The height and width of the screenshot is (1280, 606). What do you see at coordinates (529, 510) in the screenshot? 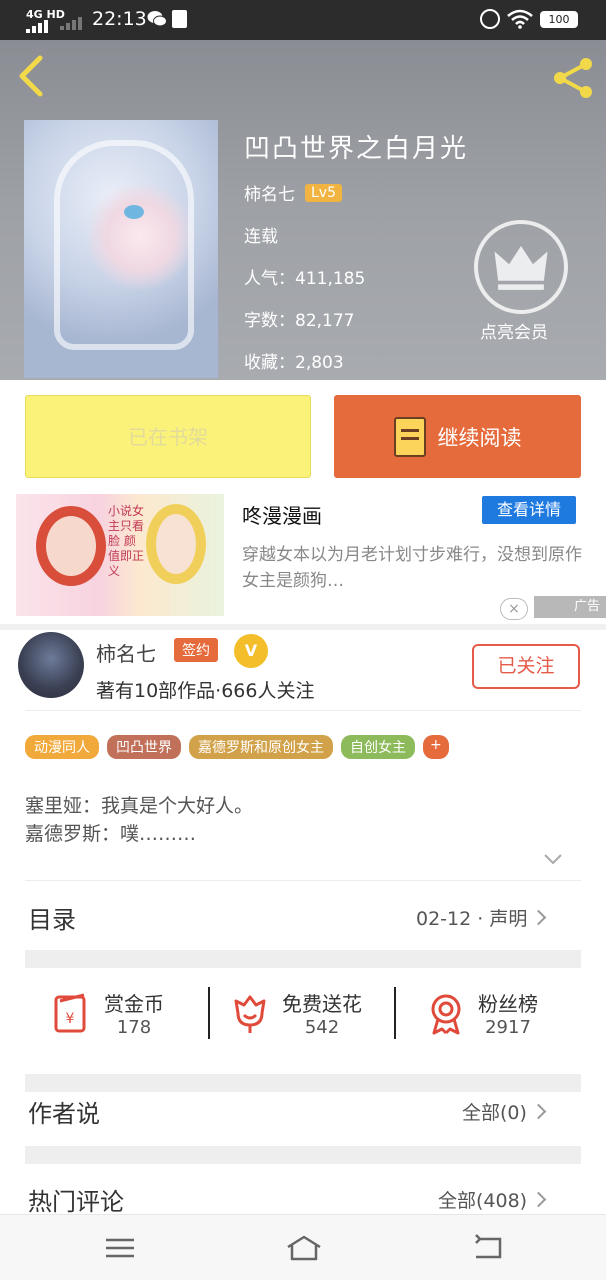
I see `view-details-button: 查看详情` at bounding box center [529, 510].